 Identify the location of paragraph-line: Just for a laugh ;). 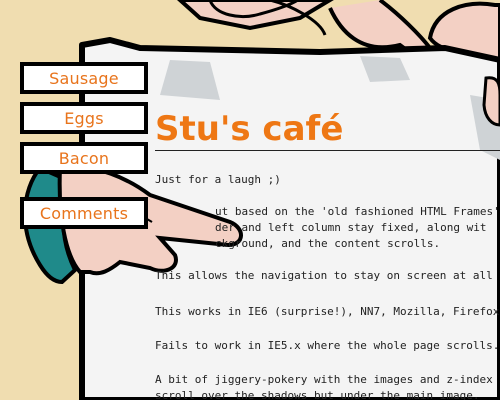
(218, 179).